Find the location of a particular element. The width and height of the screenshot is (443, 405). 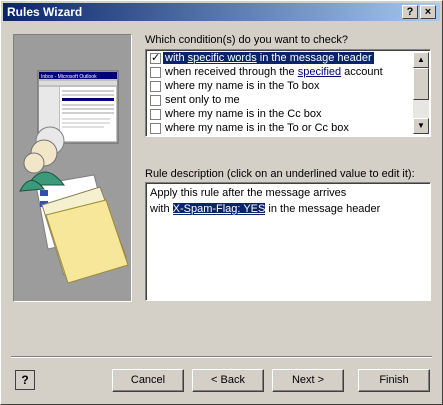

conditions-scrollbar: ▲ ▼ is located at coordinates (421, 93).